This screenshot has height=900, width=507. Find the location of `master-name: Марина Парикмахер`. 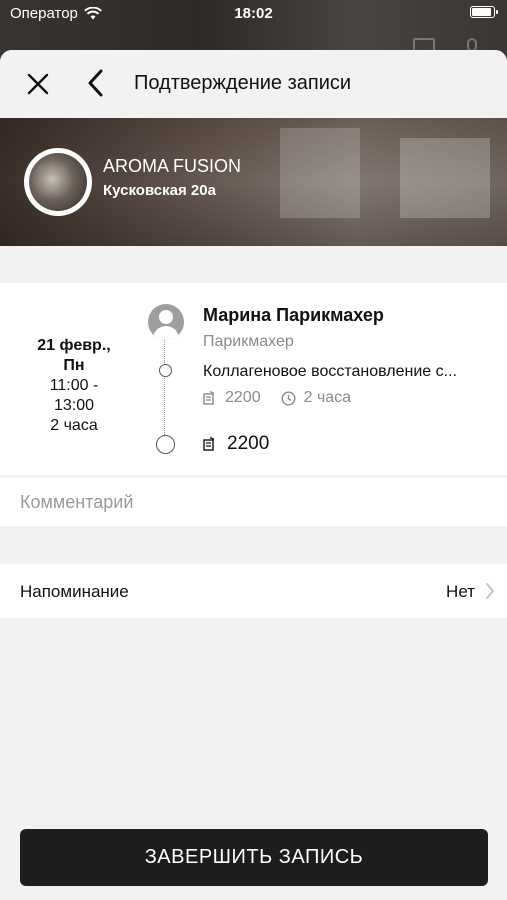

master-name: Марина Парикмахер is located at coordinates (293, 315).